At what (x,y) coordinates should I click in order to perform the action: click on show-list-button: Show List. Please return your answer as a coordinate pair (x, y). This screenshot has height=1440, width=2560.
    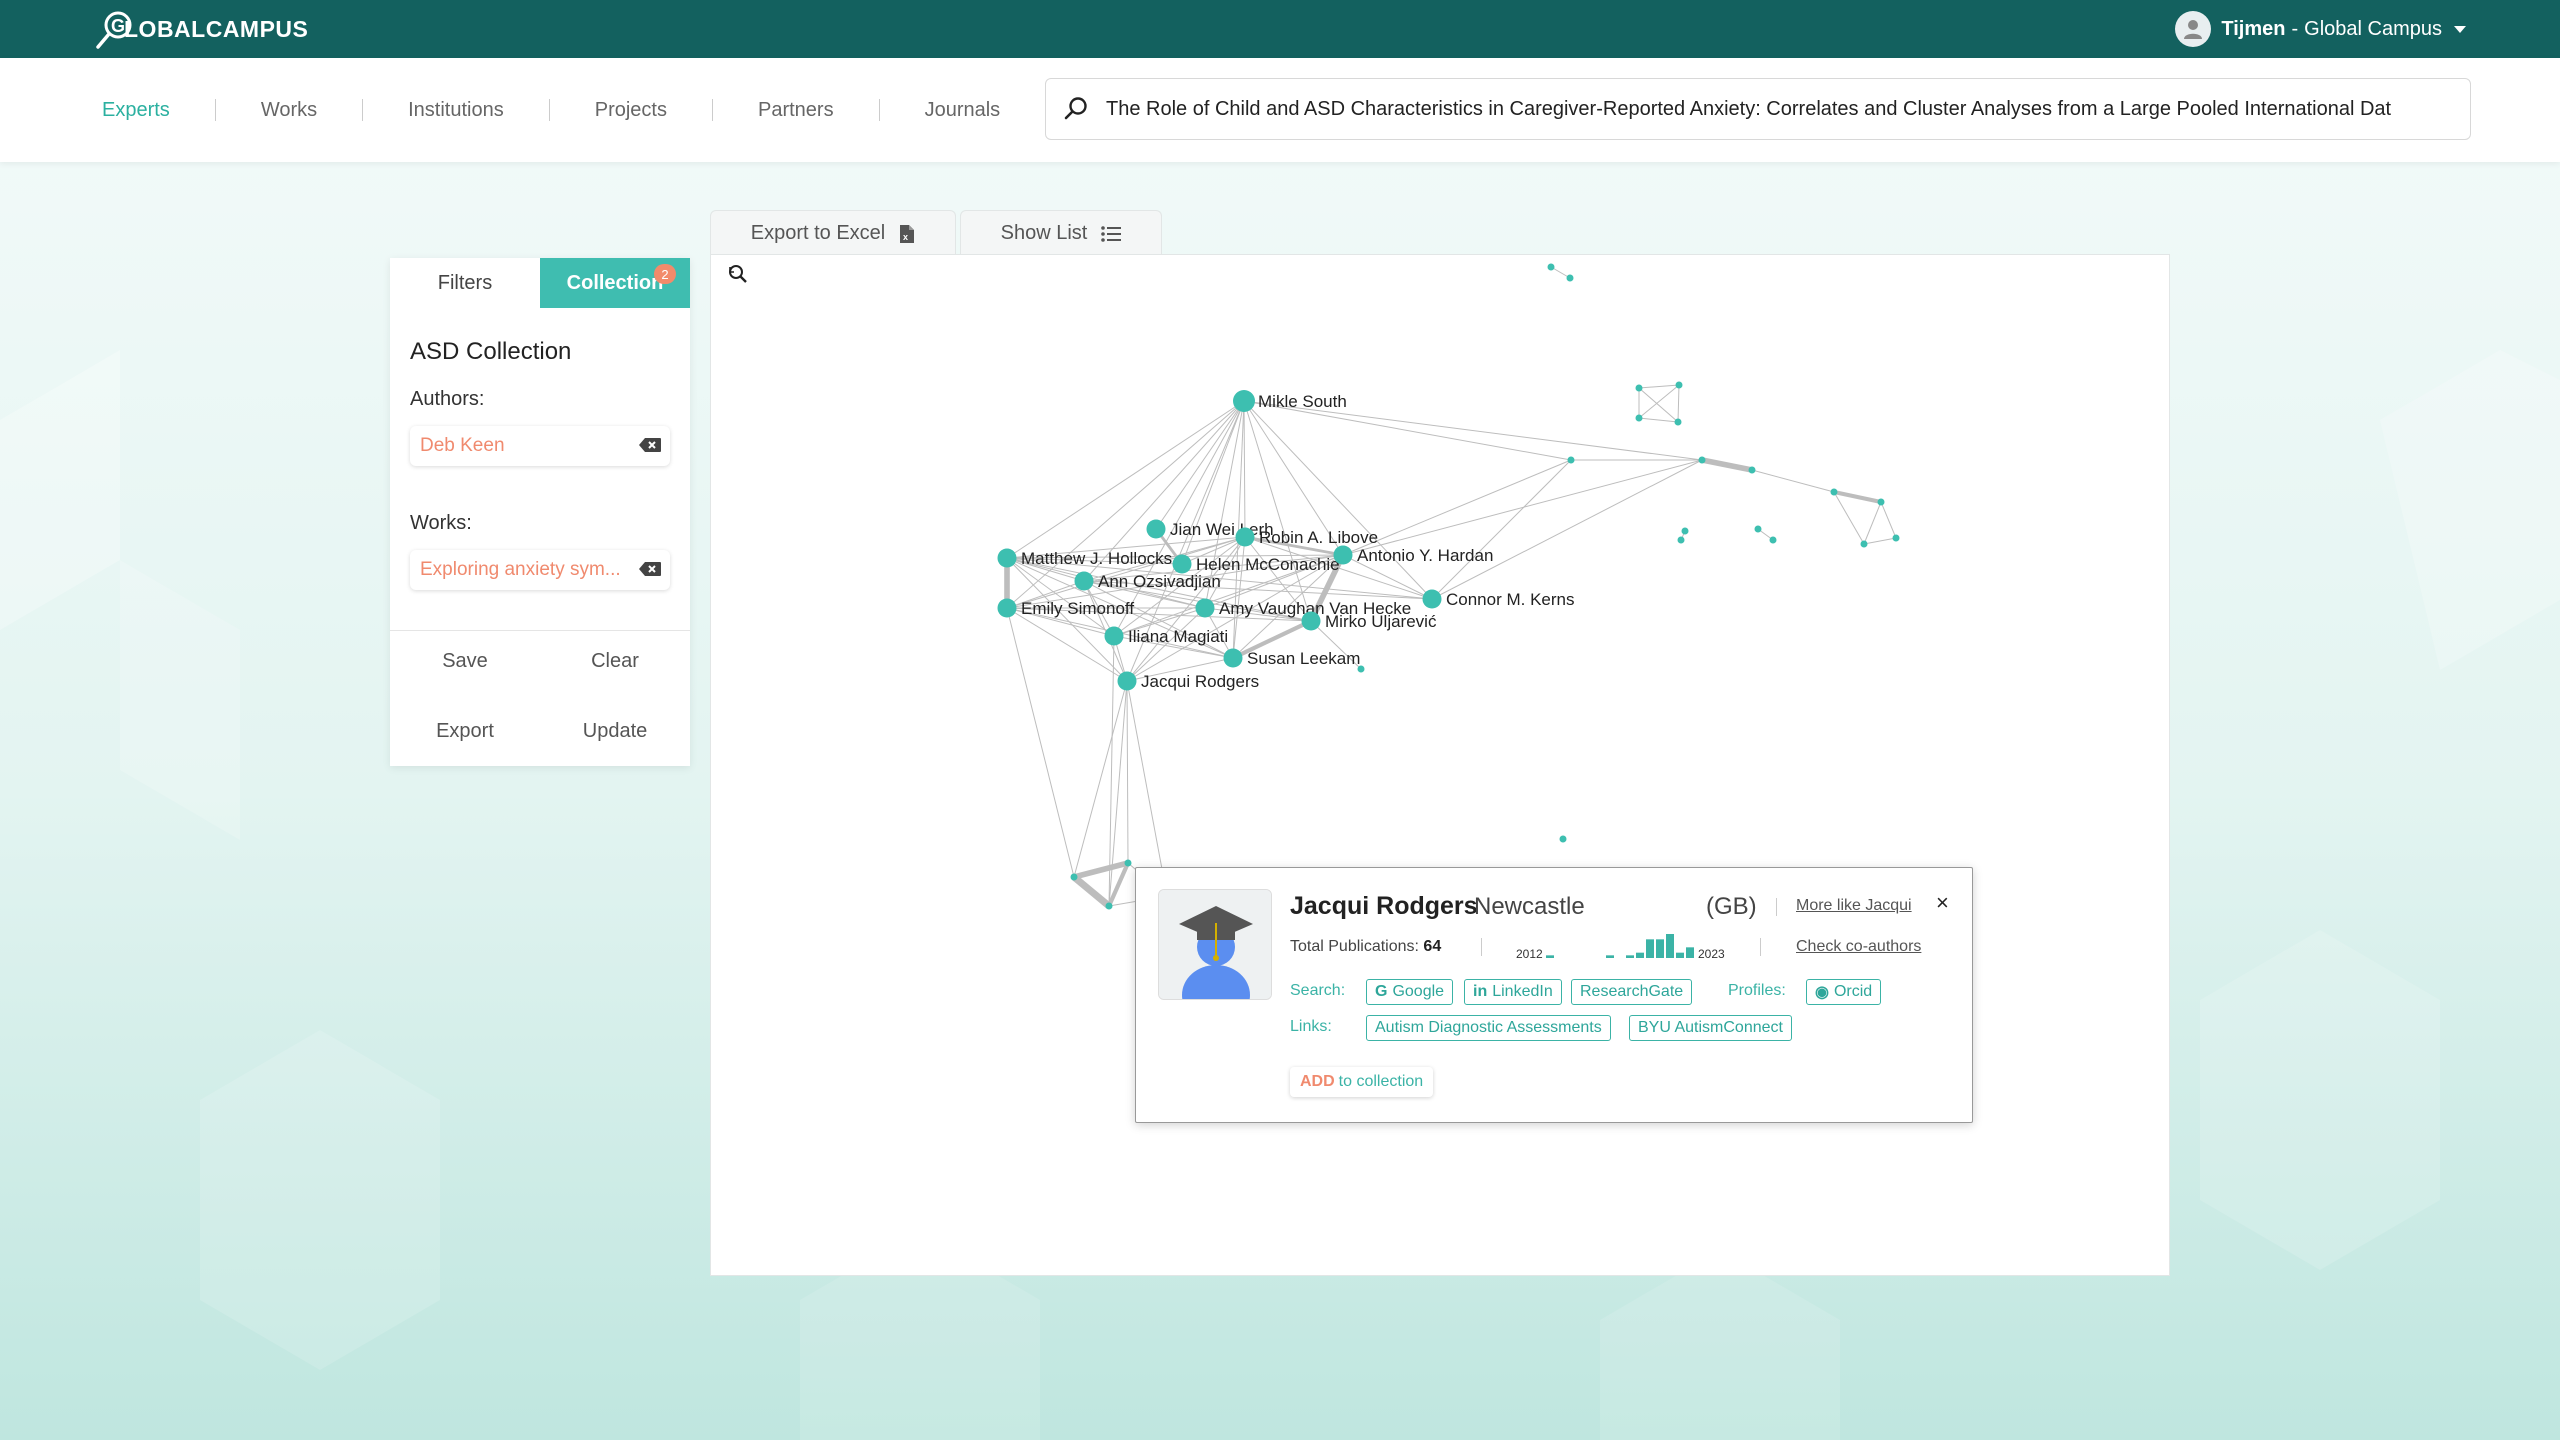
    Looking at the image, I should click on (1061, 233).